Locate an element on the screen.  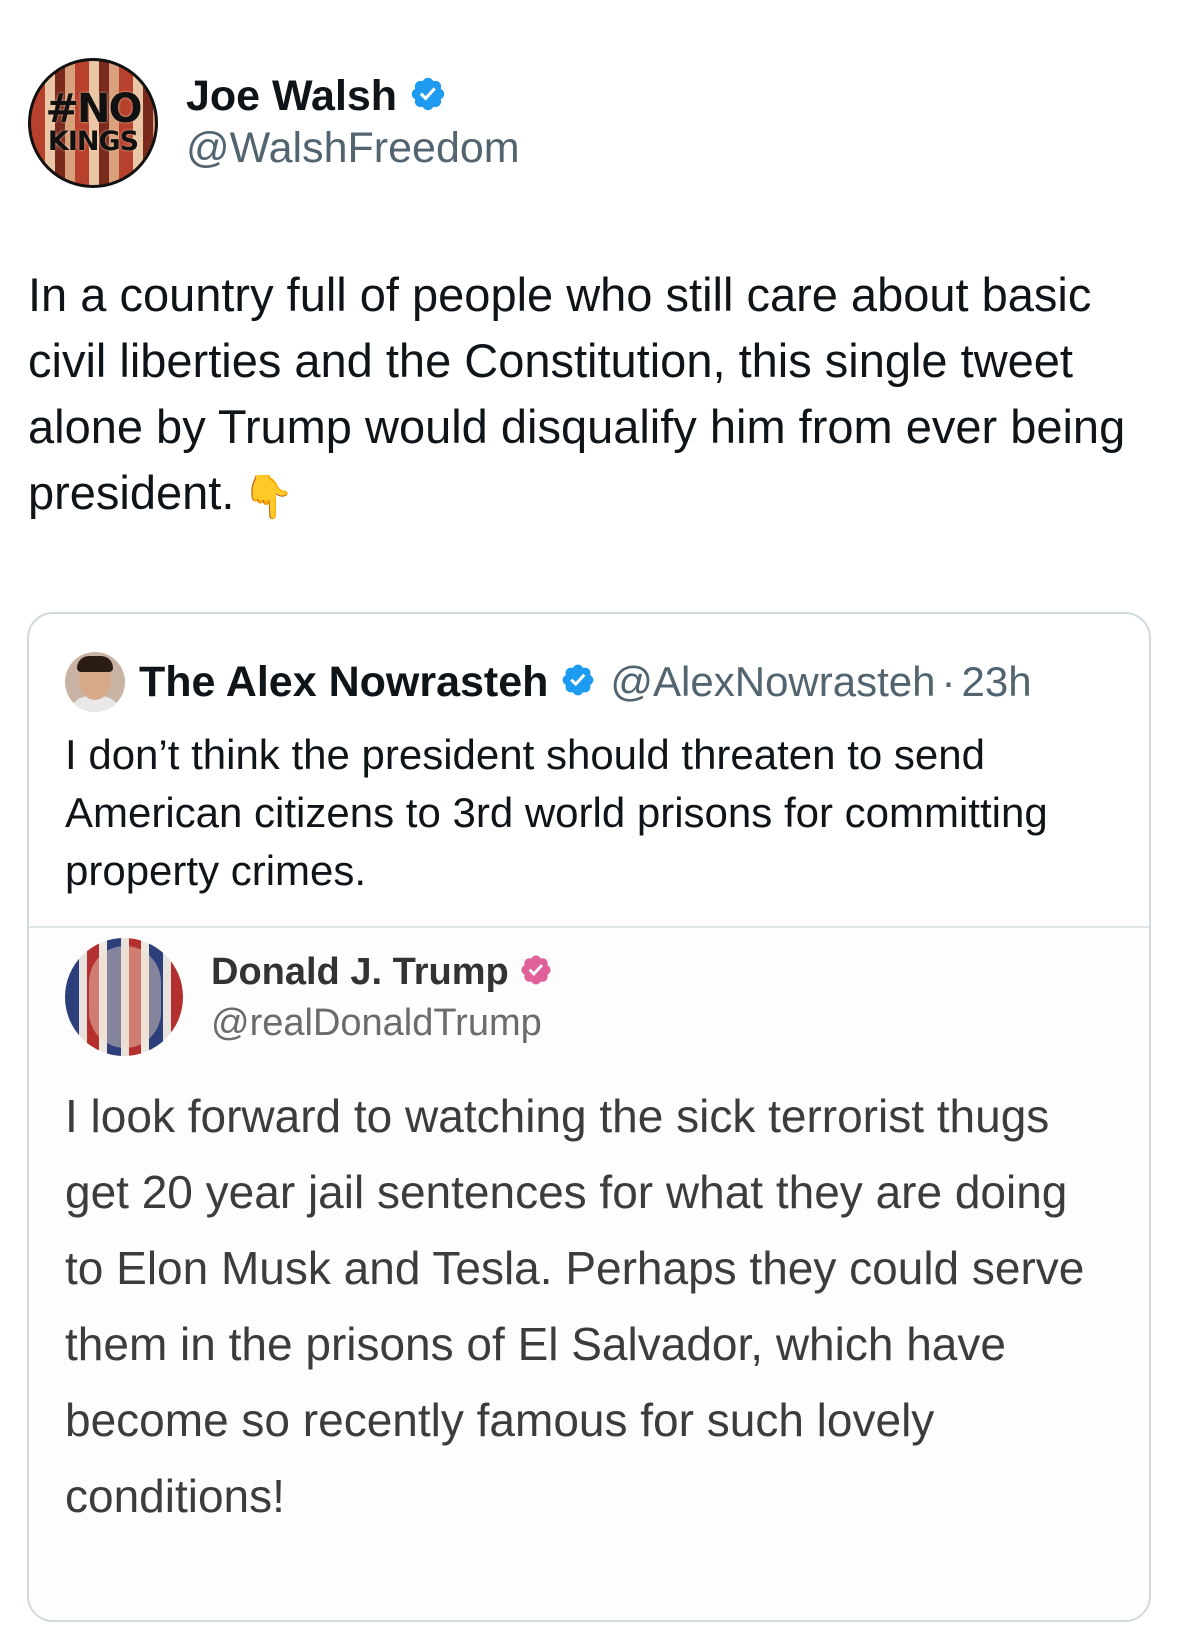
avatar-text-kings: KINGS is located at coordinates (93, 141).